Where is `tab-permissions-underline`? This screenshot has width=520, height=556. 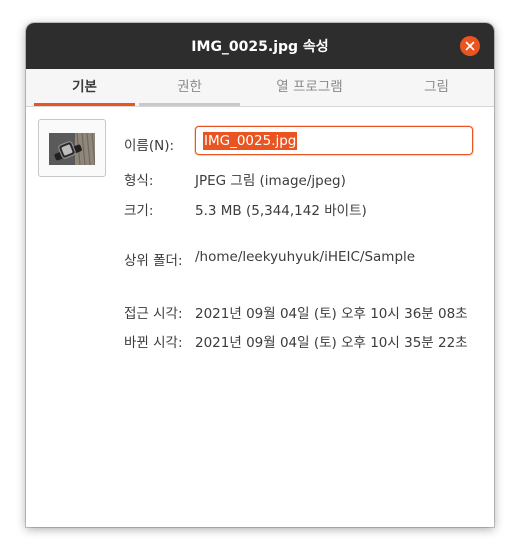
tab-permissions-underline is located at coordinates (189, 104).